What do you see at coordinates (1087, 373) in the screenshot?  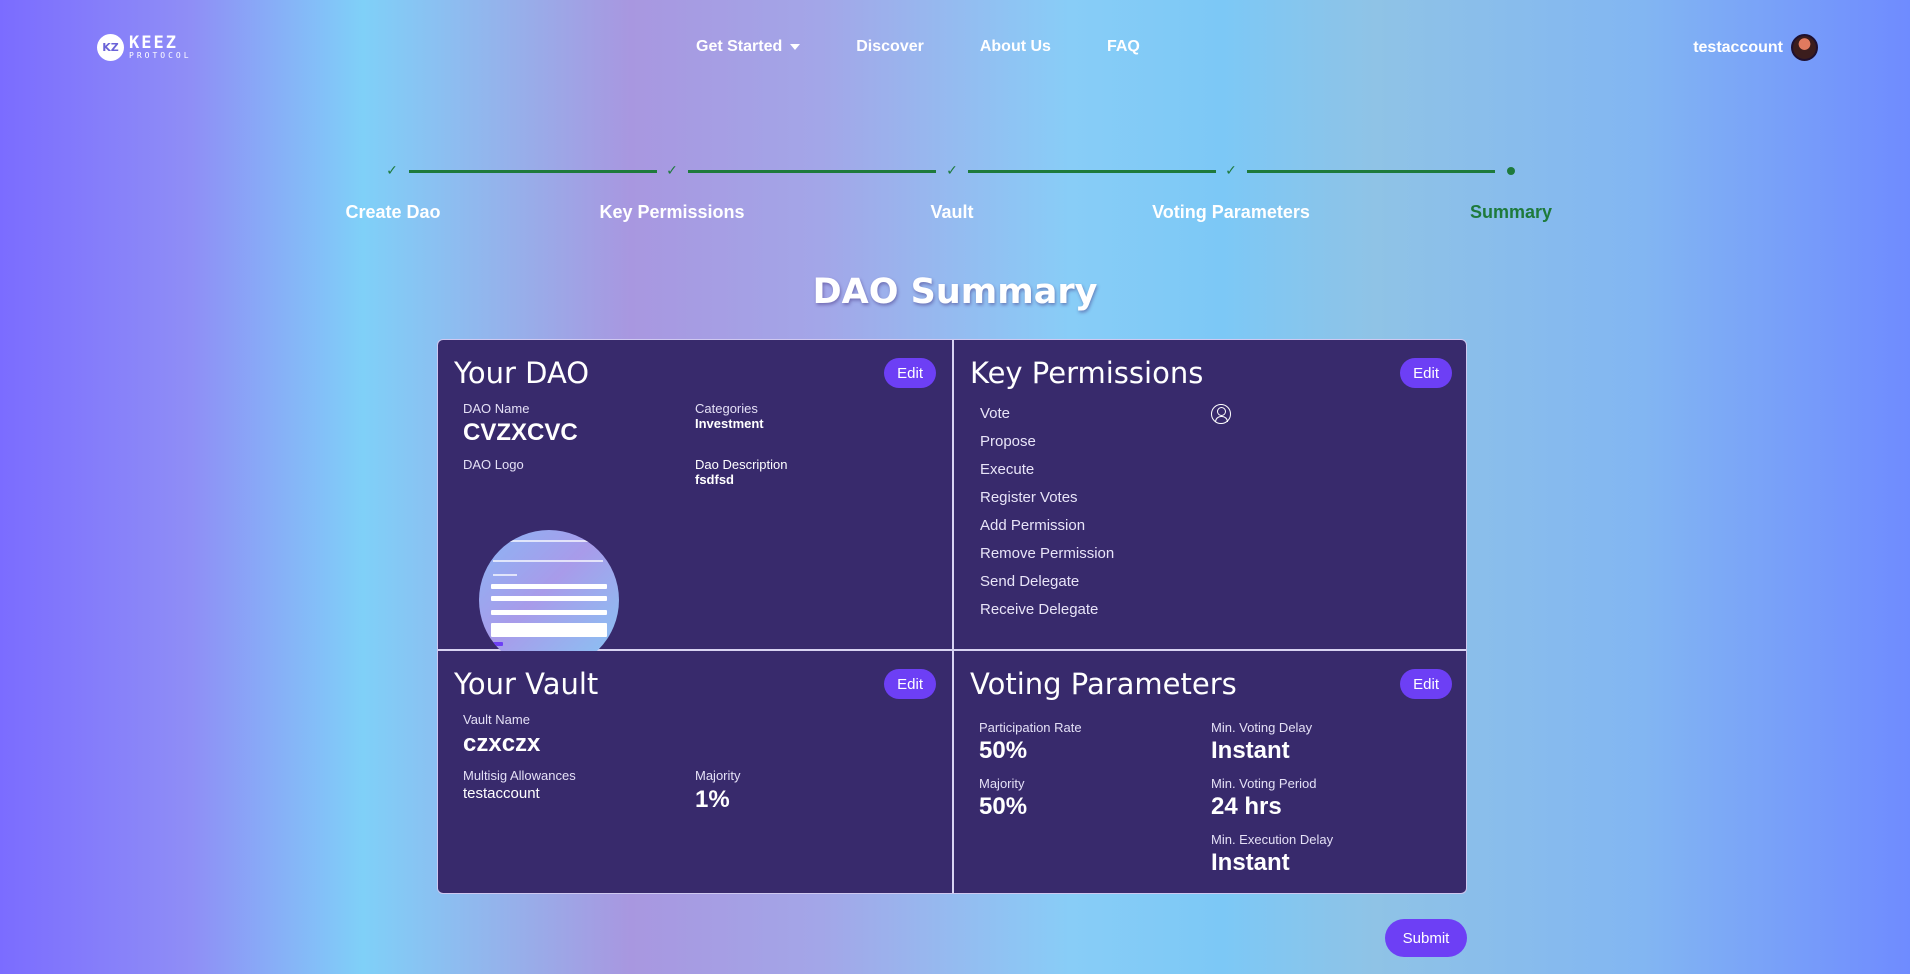 I see `card-title: Key Permissions` at bounding box center [1087, 373].